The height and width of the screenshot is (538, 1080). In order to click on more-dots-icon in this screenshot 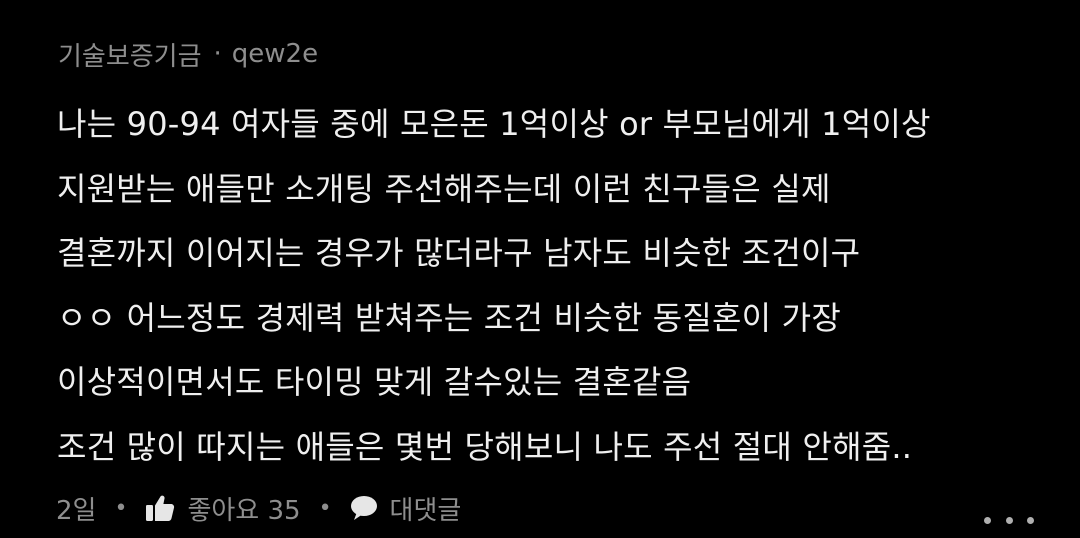, I will do `click(1009, 520)`.